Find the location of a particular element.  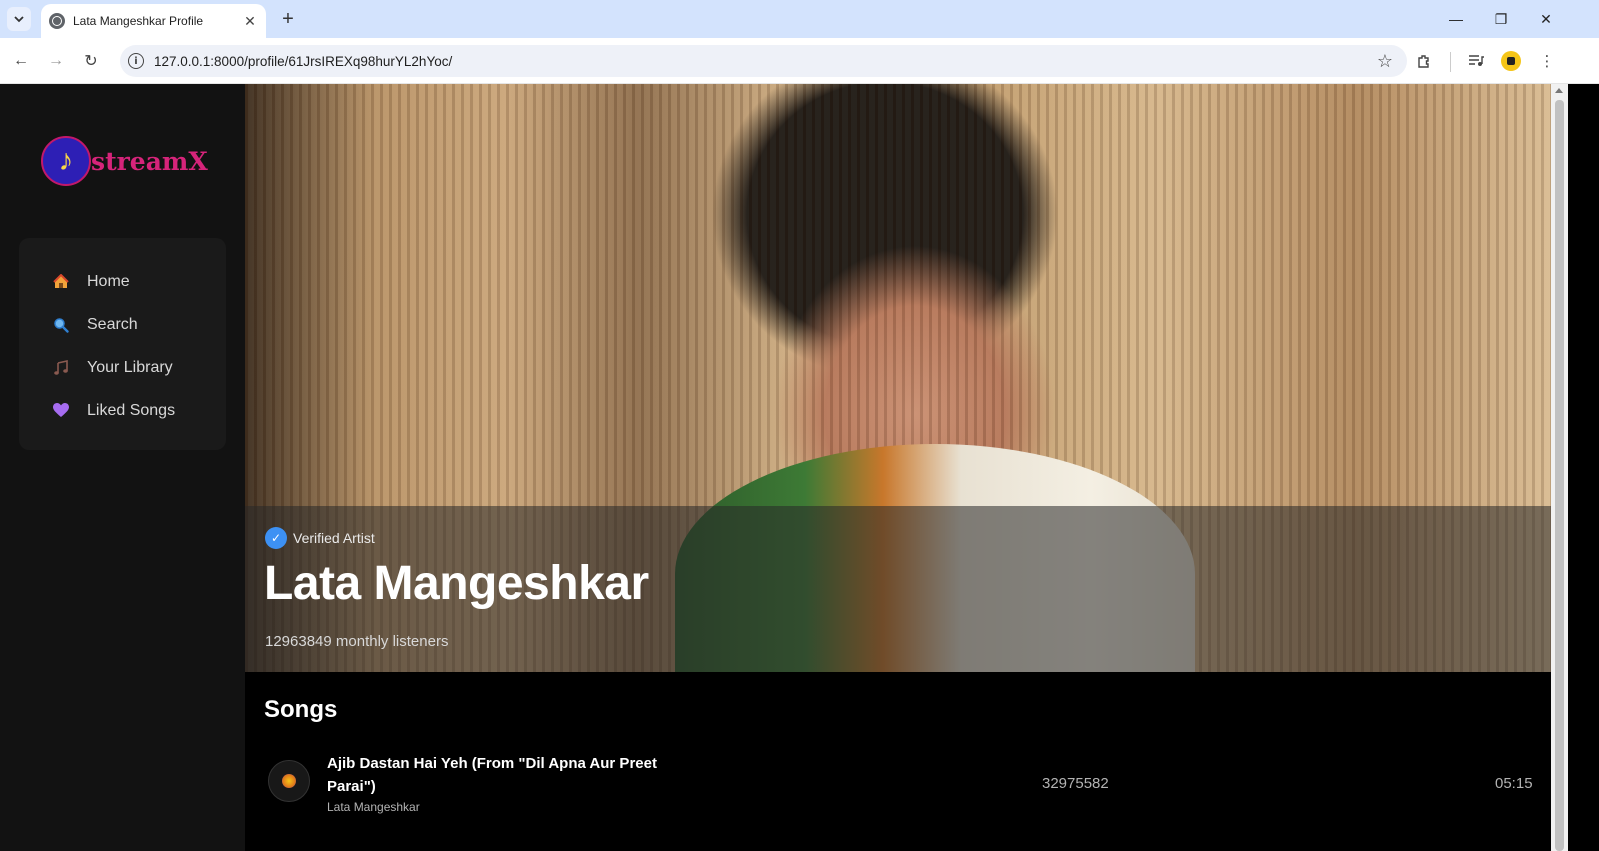

app-logo: ♪ streamX is located at coordinates (124, 161).